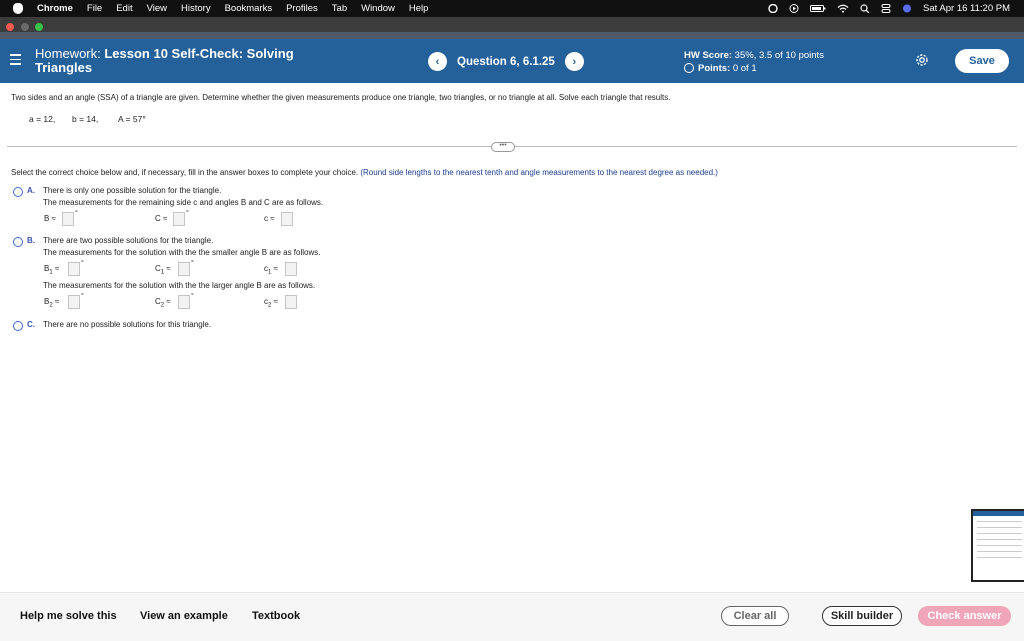 The height and width of the screenshot is (641, 1024). I want to click on question-navigator: ‹ Question 6, 6.1.25 ›, so click(506, 61).